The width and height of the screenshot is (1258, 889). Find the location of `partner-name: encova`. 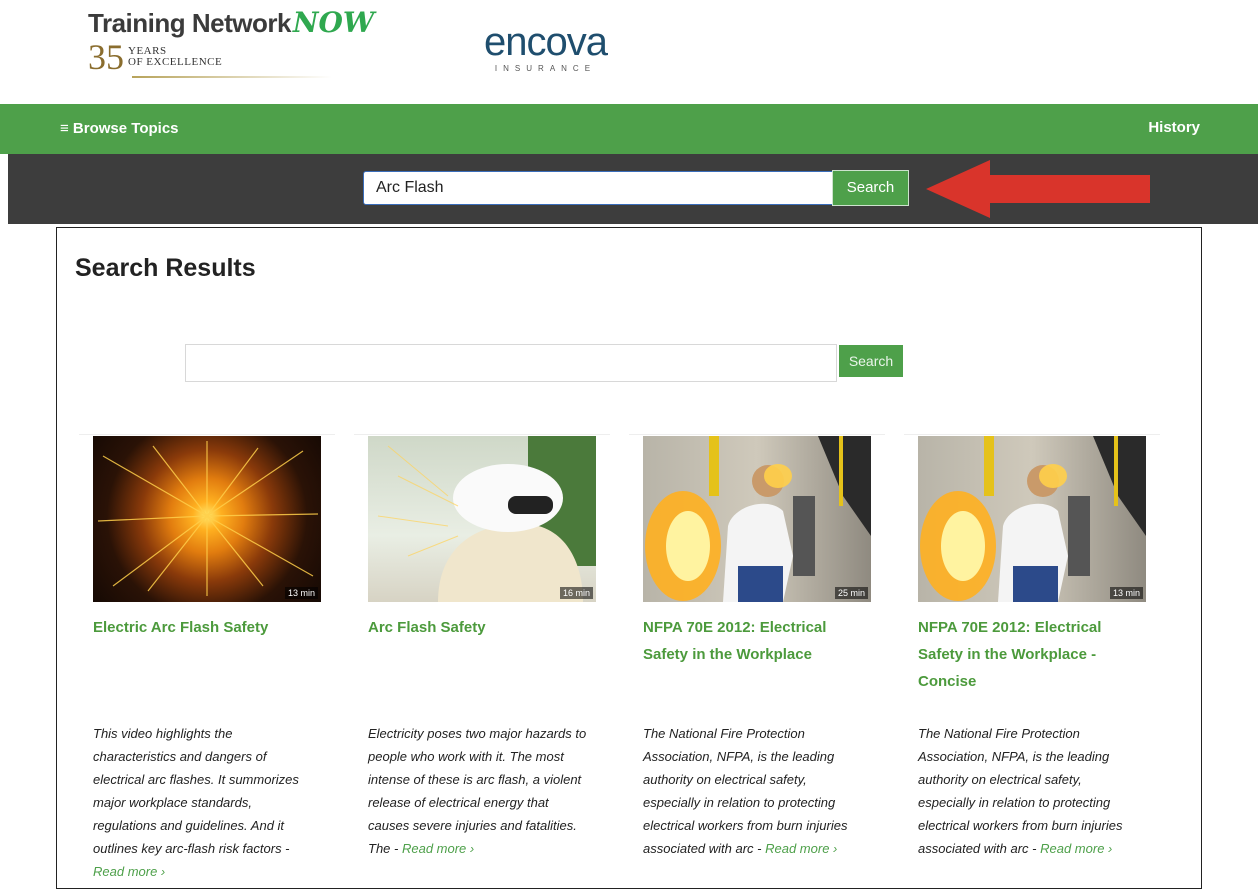

partner-name: encova is located at coordinates (546, 42).